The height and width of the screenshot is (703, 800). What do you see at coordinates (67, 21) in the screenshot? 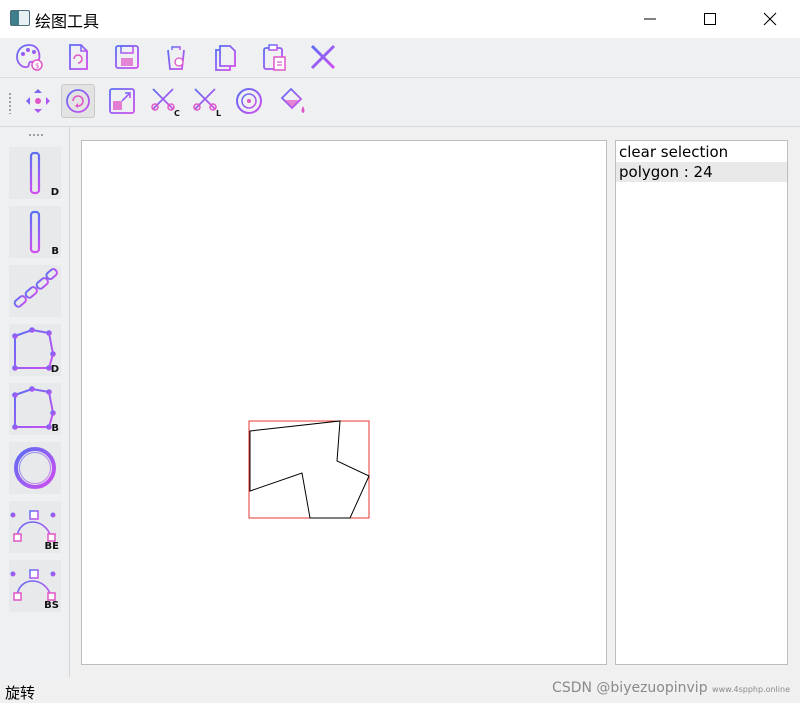
I see `window-title: 绘图工具` at bounding box center [67, 21].